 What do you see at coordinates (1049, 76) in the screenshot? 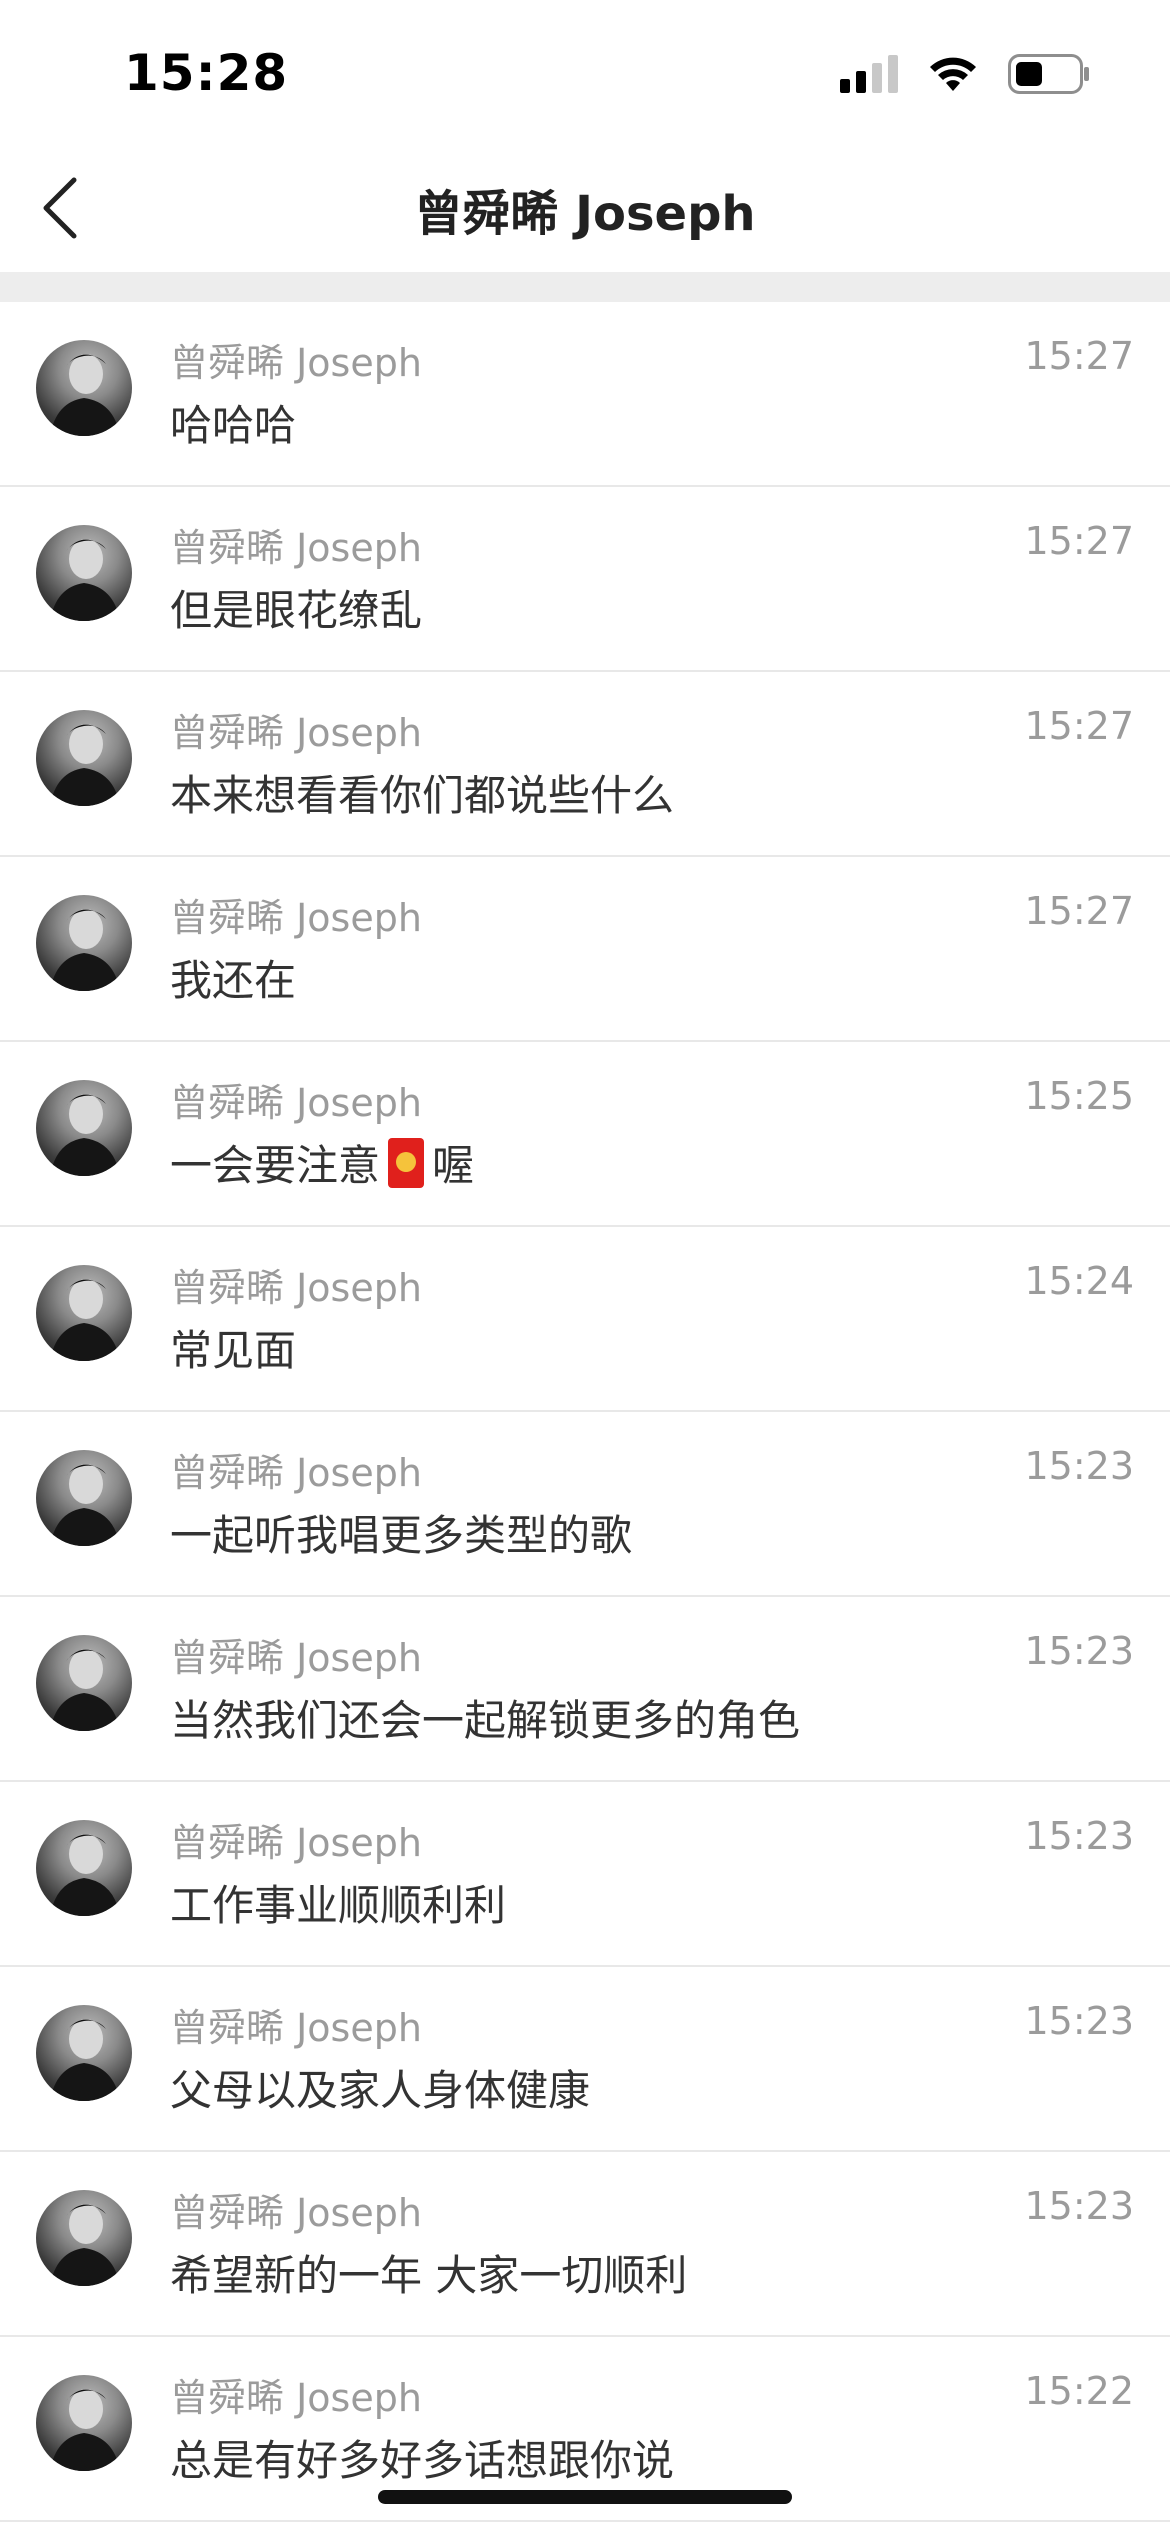
I see `battery-icon` at bounding box center [1049, 76].